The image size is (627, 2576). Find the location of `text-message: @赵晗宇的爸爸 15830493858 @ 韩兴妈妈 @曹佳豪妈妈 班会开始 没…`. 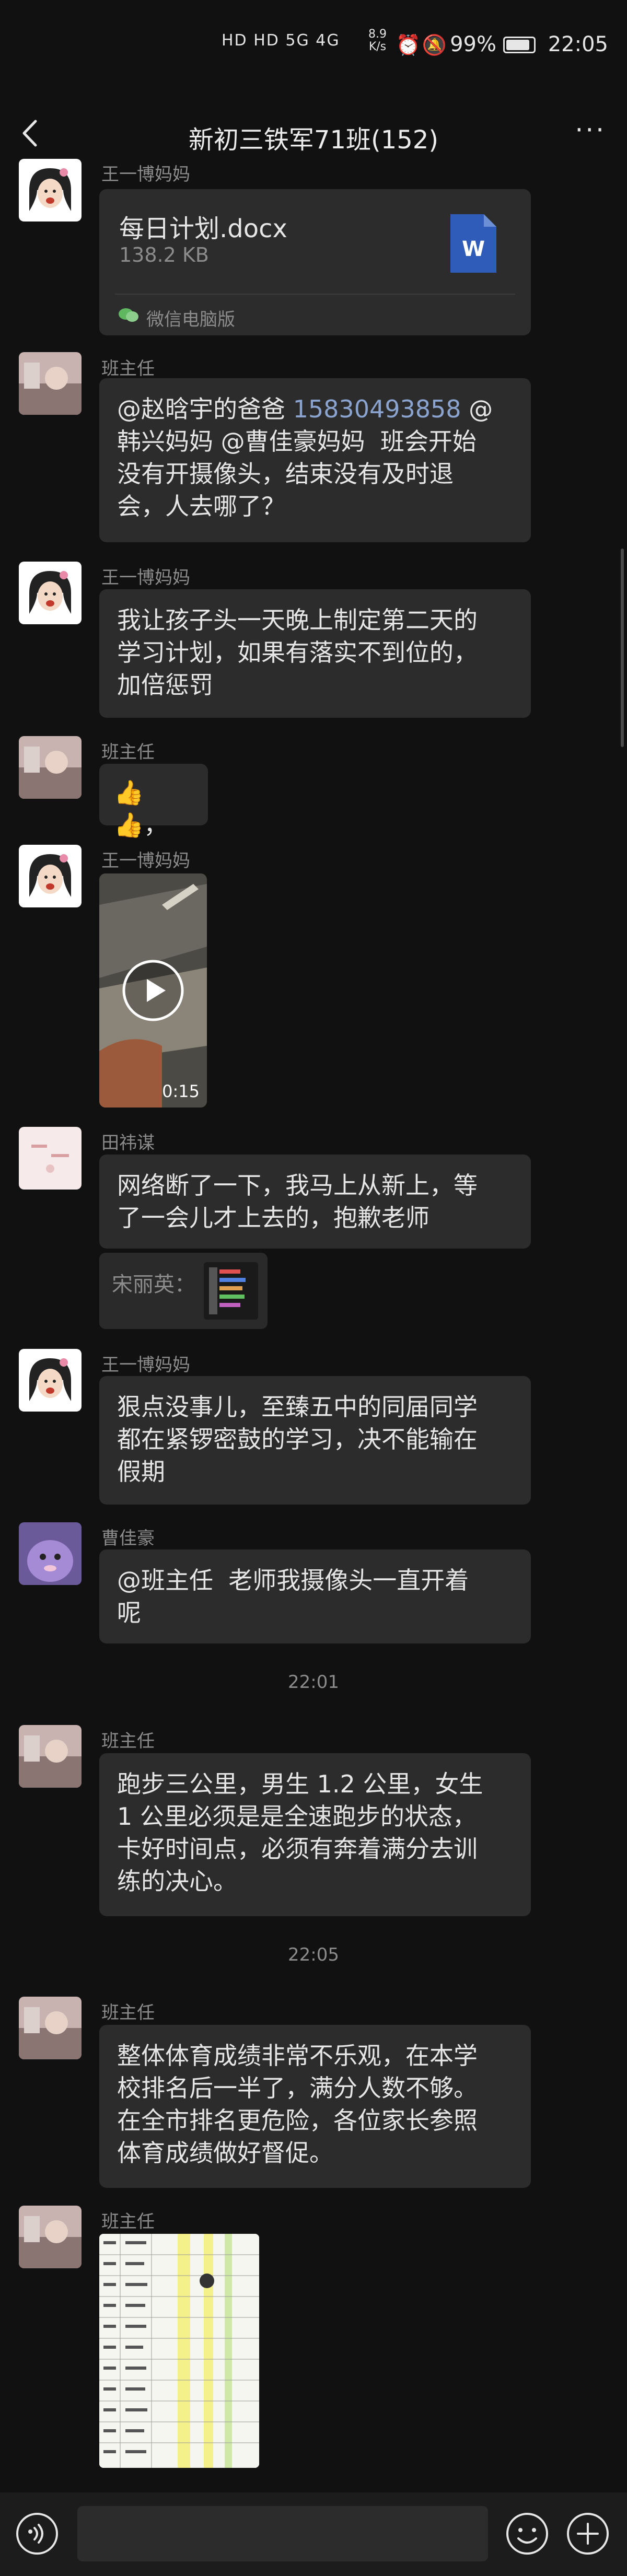

text-message: @赵晗宇的爸爸 15830493858 @ 韩兴妈妈 @曹佳豪妈妈 班会开始 没… is located at coordinates (315, 460).